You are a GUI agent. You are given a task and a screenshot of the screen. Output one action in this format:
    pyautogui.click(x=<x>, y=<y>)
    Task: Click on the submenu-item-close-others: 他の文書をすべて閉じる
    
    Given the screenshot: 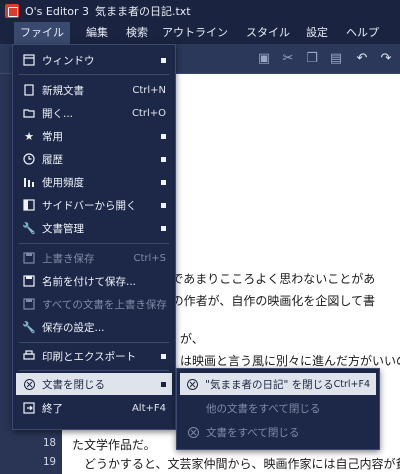 What is the action you would take?
    pyautogui.click(x=263, y=408)
    